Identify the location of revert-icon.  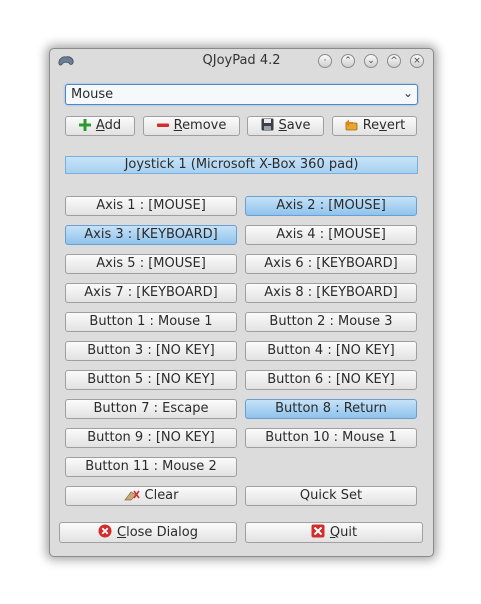
(351, 125).